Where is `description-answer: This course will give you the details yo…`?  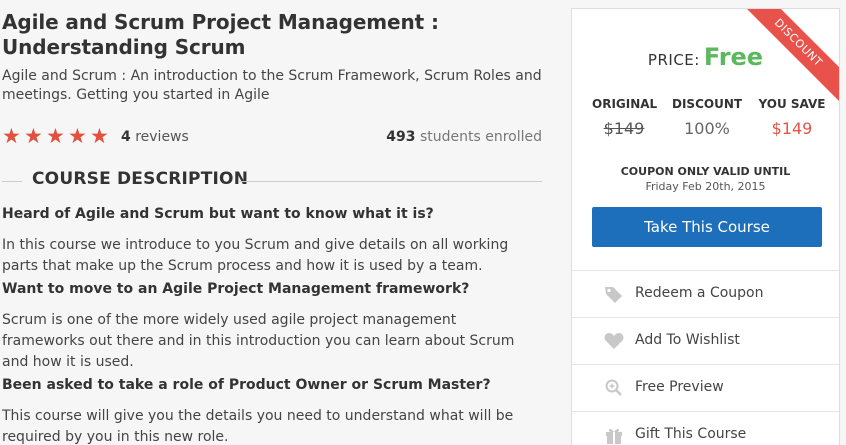 description-answer: This course will give you the details yo… is located at coordinates (258, 426).